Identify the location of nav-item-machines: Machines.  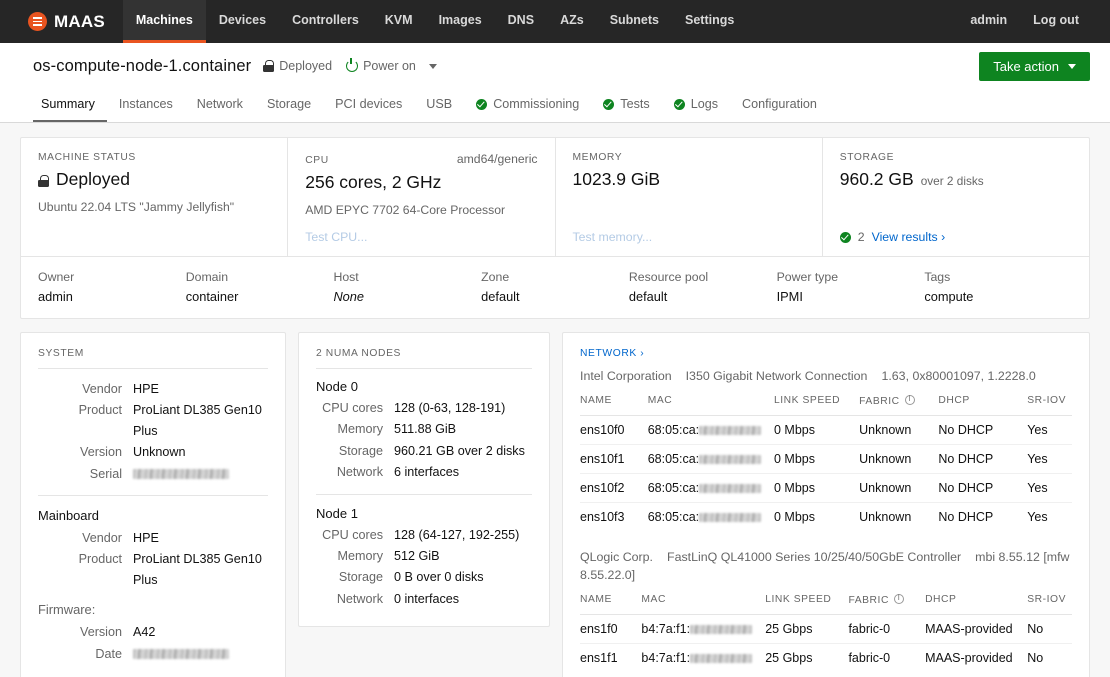
(164, 21).